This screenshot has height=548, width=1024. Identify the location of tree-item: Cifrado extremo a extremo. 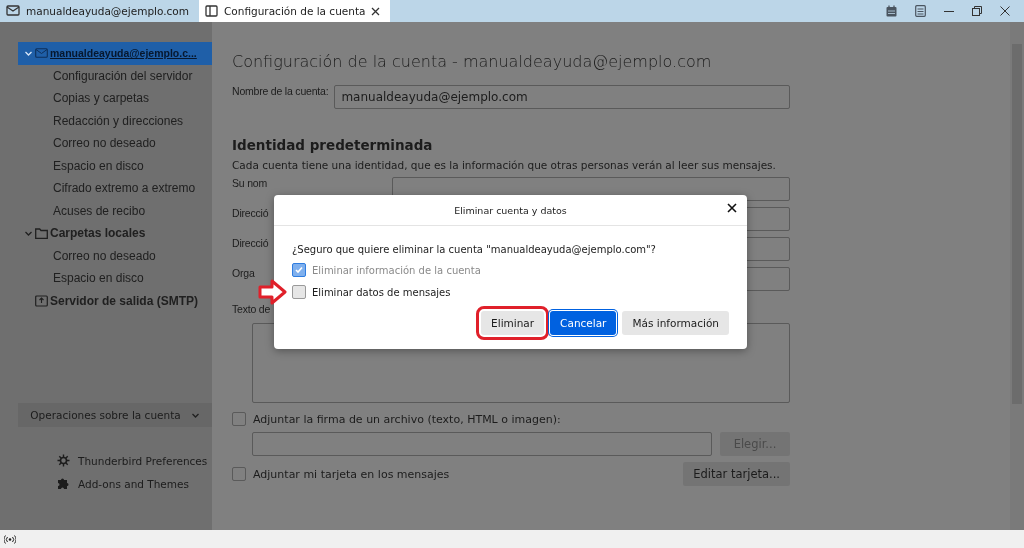
(115, 188).